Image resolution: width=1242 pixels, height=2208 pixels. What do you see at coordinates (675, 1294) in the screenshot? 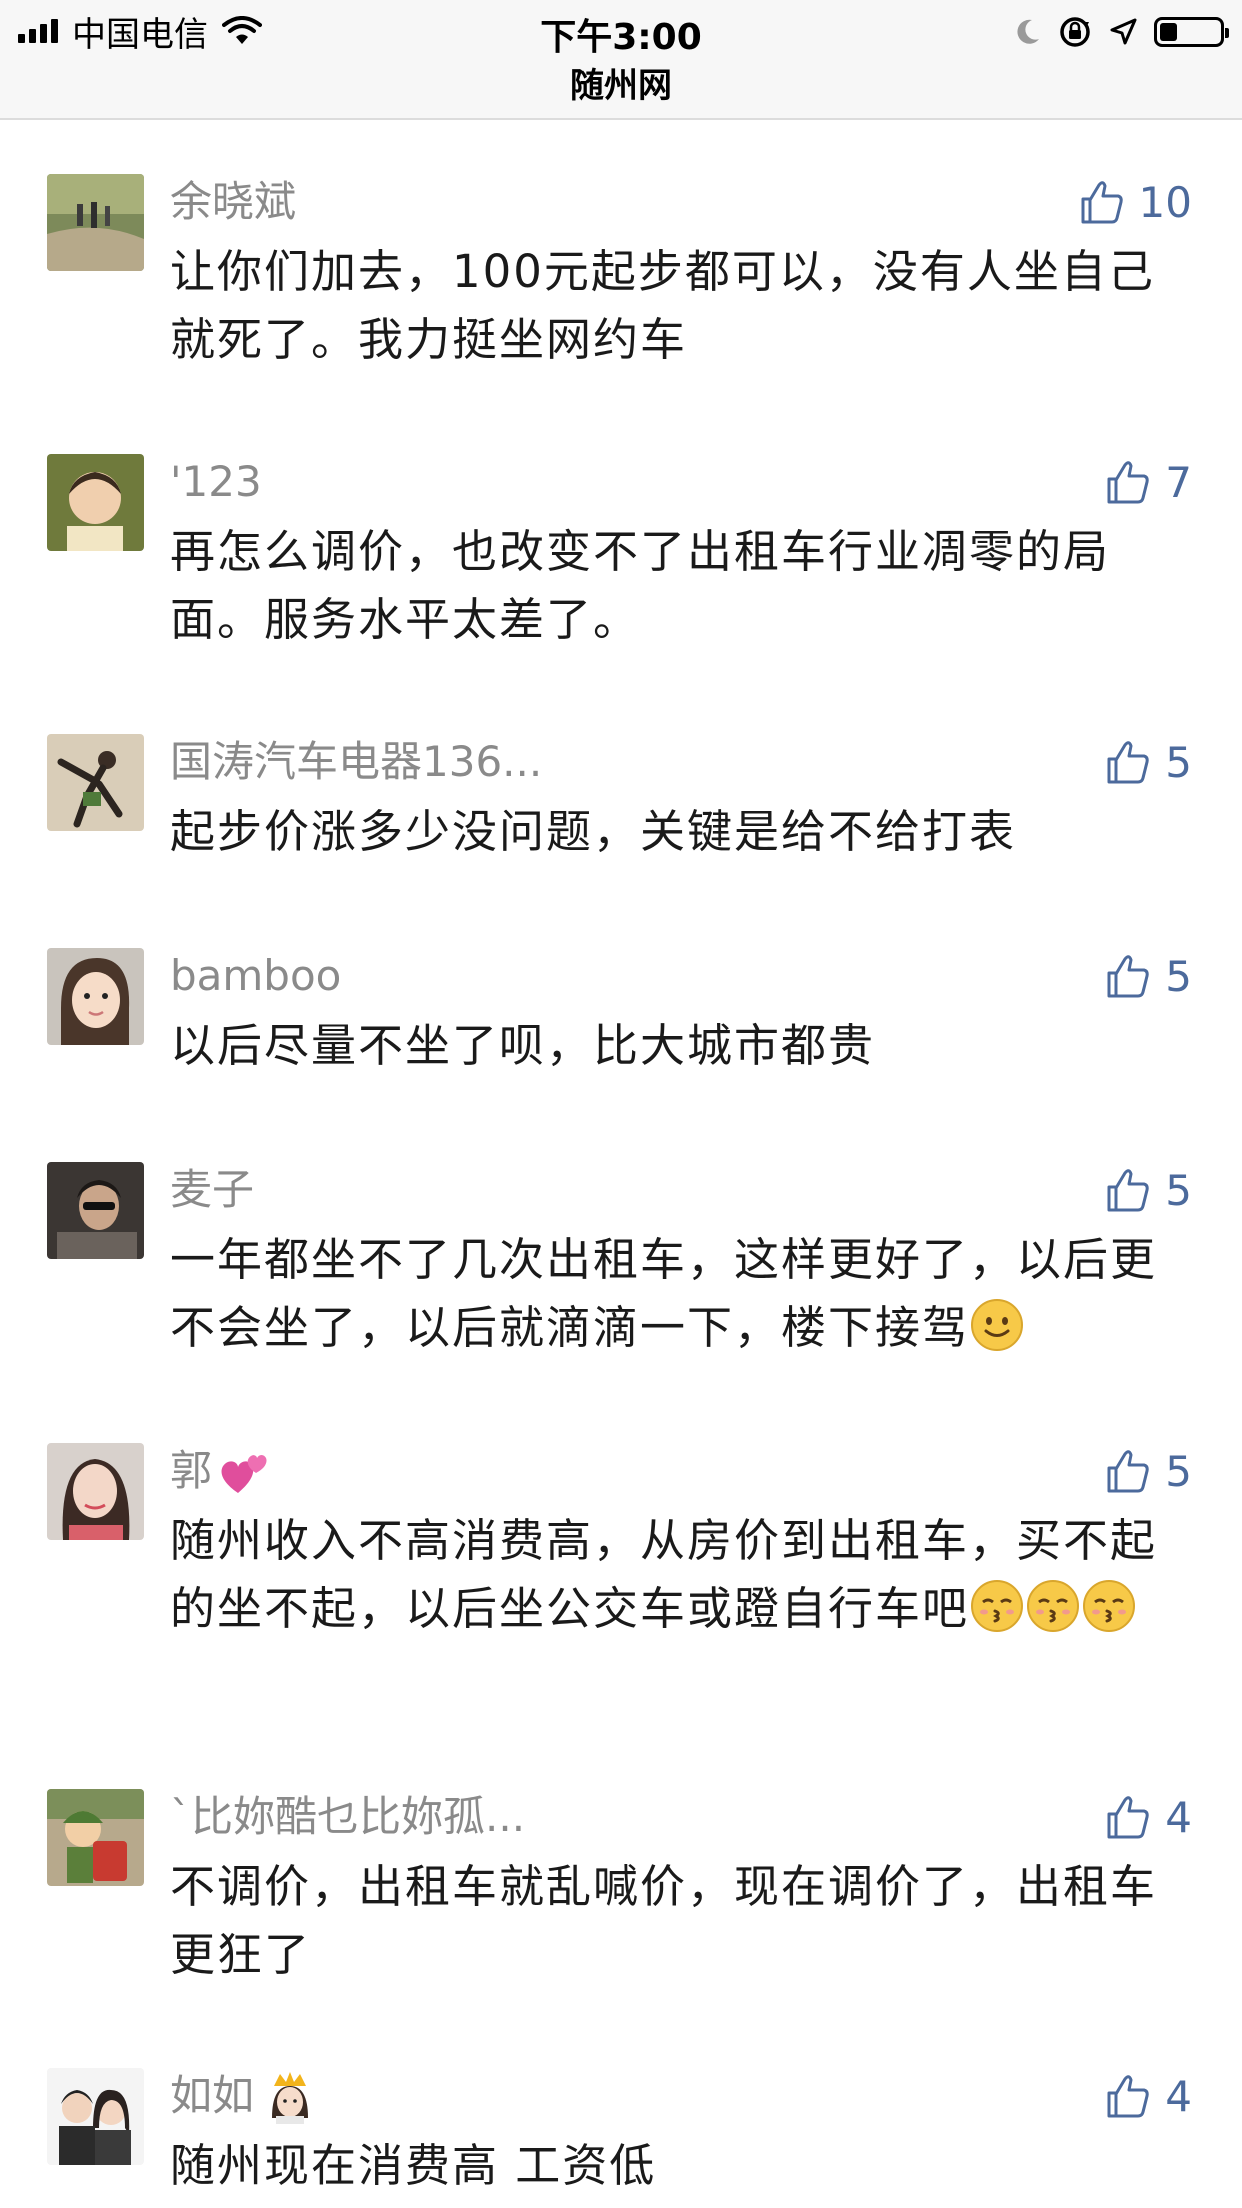
I see `comment-text: 一年都坐不了几次出租车，这样更好了，以后更不会坐了，以后就滴滴一下，楼下接驾` at bounding box center [675, 1294].